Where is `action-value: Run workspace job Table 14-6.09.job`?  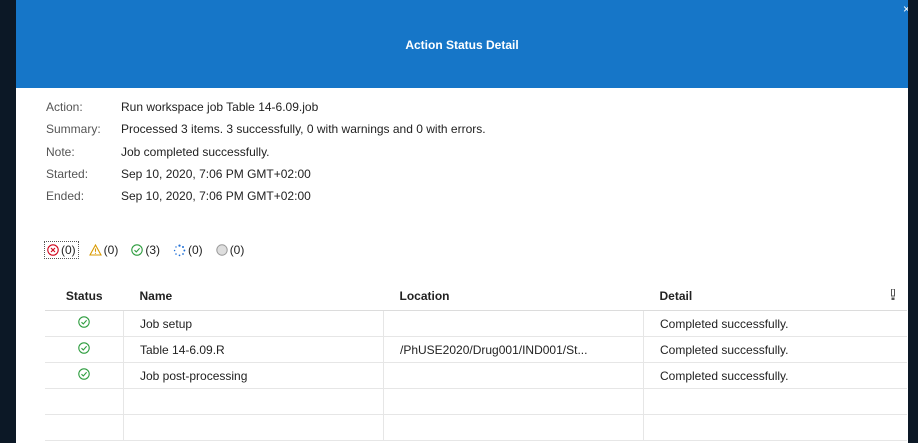
action-value: Run workspace job Table 14-6.09.job is located at coordinates (220, 107).